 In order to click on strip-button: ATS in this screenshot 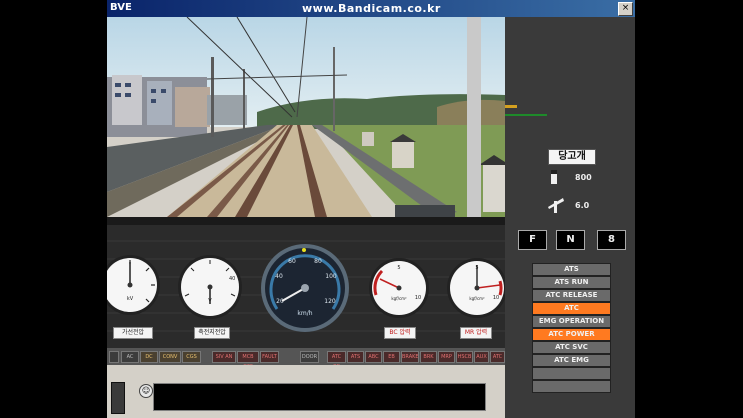, I will do `click(355, 357)`.